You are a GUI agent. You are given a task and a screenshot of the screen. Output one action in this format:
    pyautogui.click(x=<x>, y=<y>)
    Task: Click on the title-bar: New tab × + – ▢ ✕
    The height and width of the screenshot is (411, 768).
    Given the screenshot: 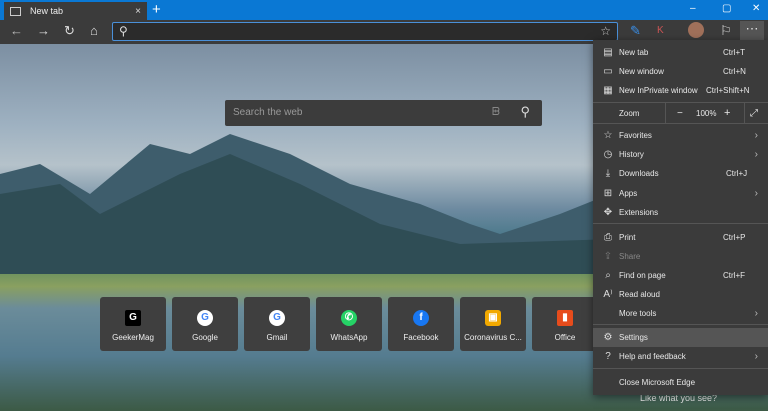 What is the action you would take?
    pyautogui.click(x=384, y=10)
    